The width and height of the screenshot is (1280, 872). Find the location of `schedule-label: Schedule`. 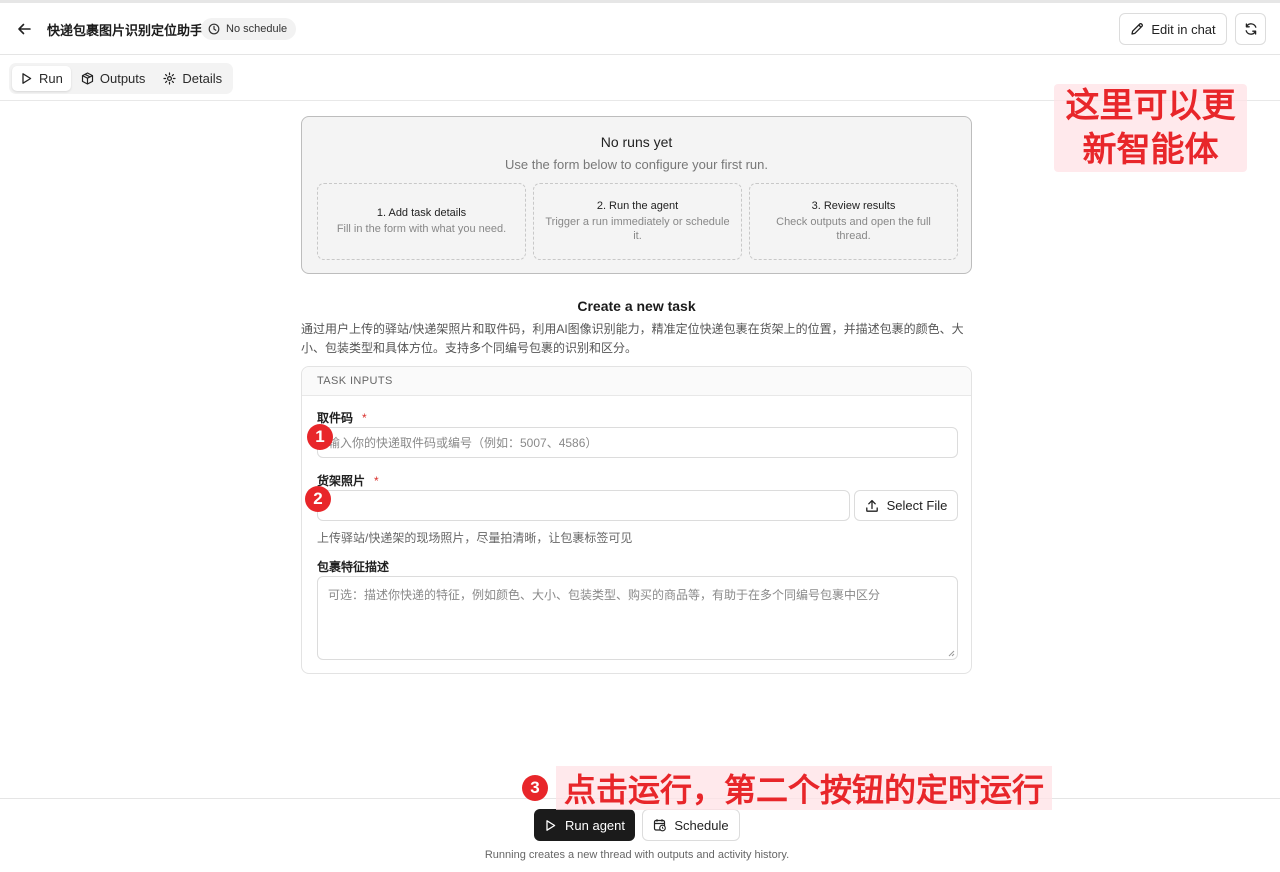

schedule-label: Schedule is located at coordinates (701, 825).